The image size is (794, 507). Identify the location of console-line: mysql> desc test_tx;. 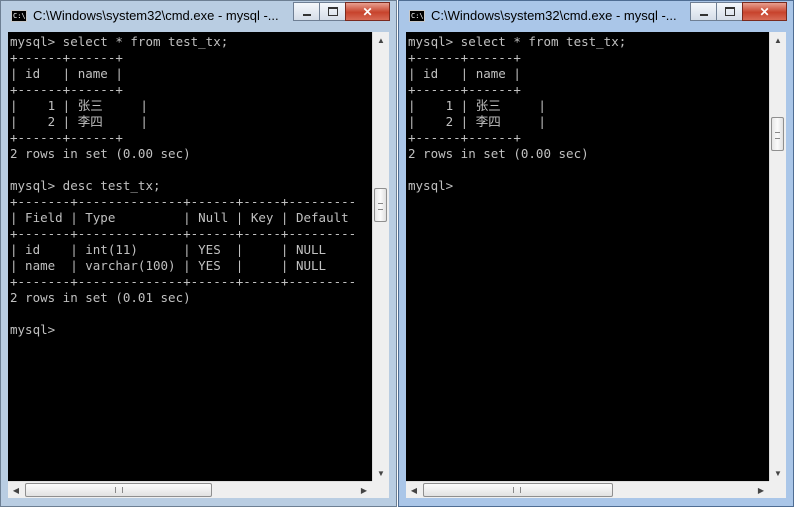
(85, 185).